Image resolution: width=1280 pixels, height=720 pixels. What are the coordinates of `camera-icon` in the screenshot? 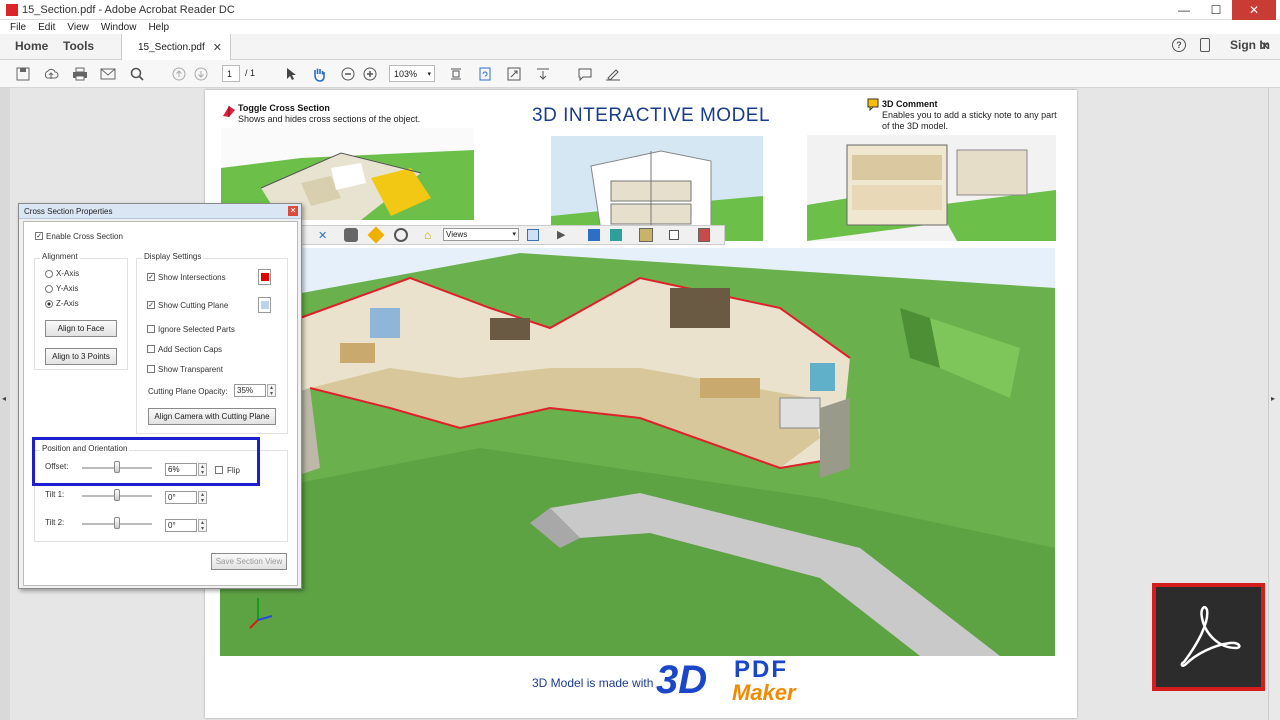 It's located at (351, 235).